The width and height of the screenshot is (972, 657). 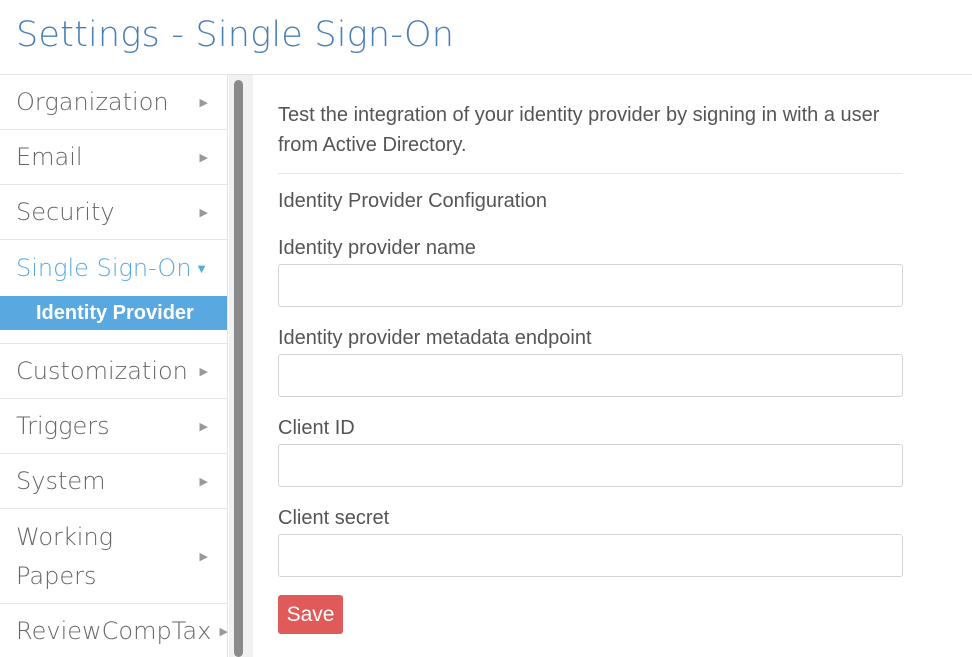 I want to click on page-header: Settings - Single Sign-On, so click(x=486, y=37).